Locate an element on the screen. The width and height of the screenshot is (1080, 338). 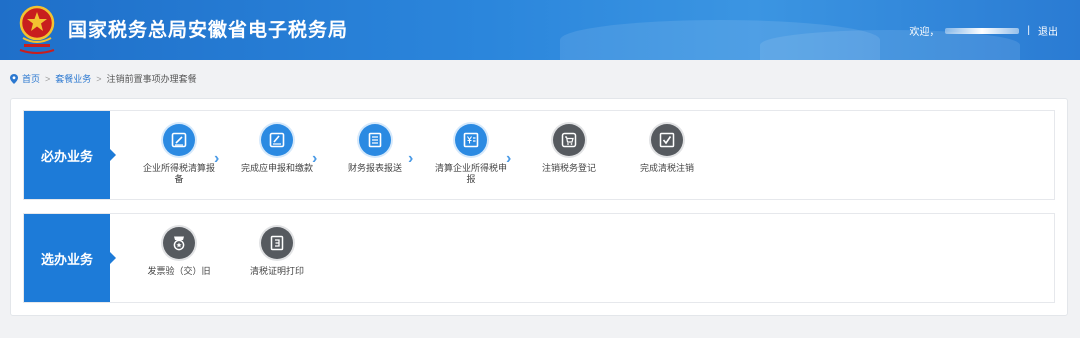
breadcrumb-current: 注销前置事项办理套餐 is located at coordinates (151, 79).